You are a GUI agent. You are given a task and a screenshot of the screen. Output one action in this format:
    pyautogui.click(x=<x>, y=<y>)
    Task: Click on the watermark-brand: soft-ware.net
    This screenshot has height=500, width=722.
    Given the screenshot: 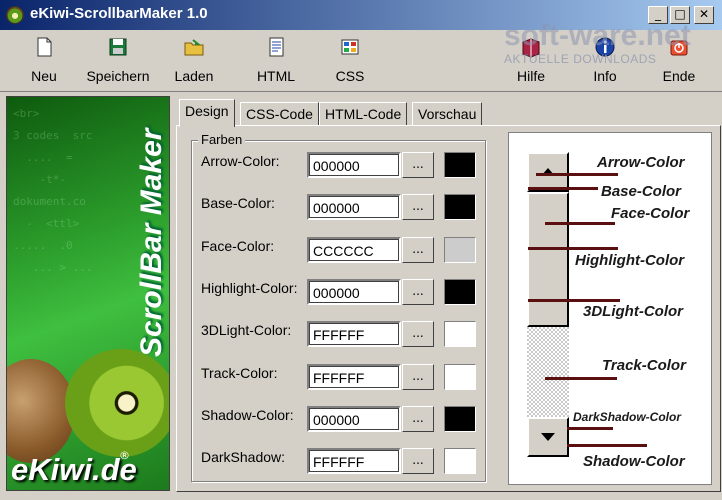 What is the action you would take?
    pyautogui.click(x=597, y=35)
    